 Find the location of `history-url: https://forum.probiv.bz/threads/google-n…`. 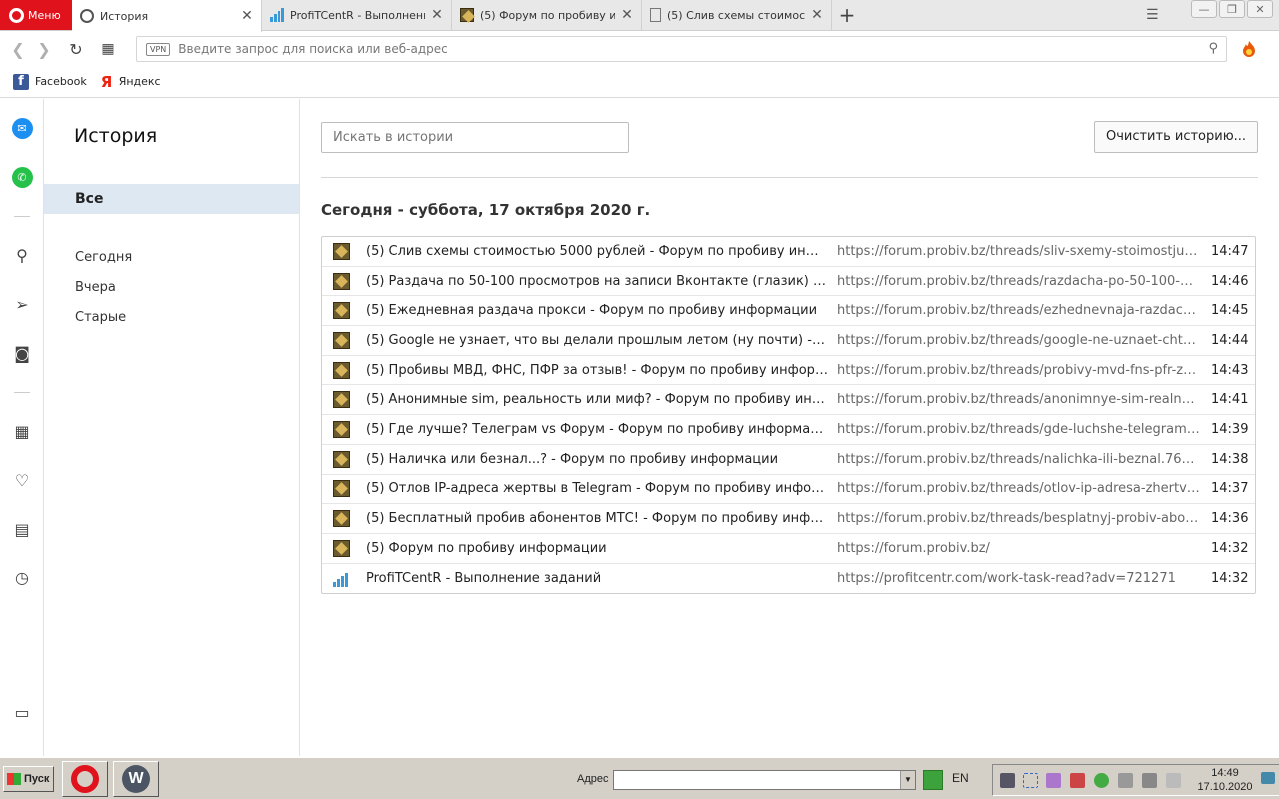

history-url: https://forum.probiv.bz/threads/google-n… is located at coordinates (1019, 340).